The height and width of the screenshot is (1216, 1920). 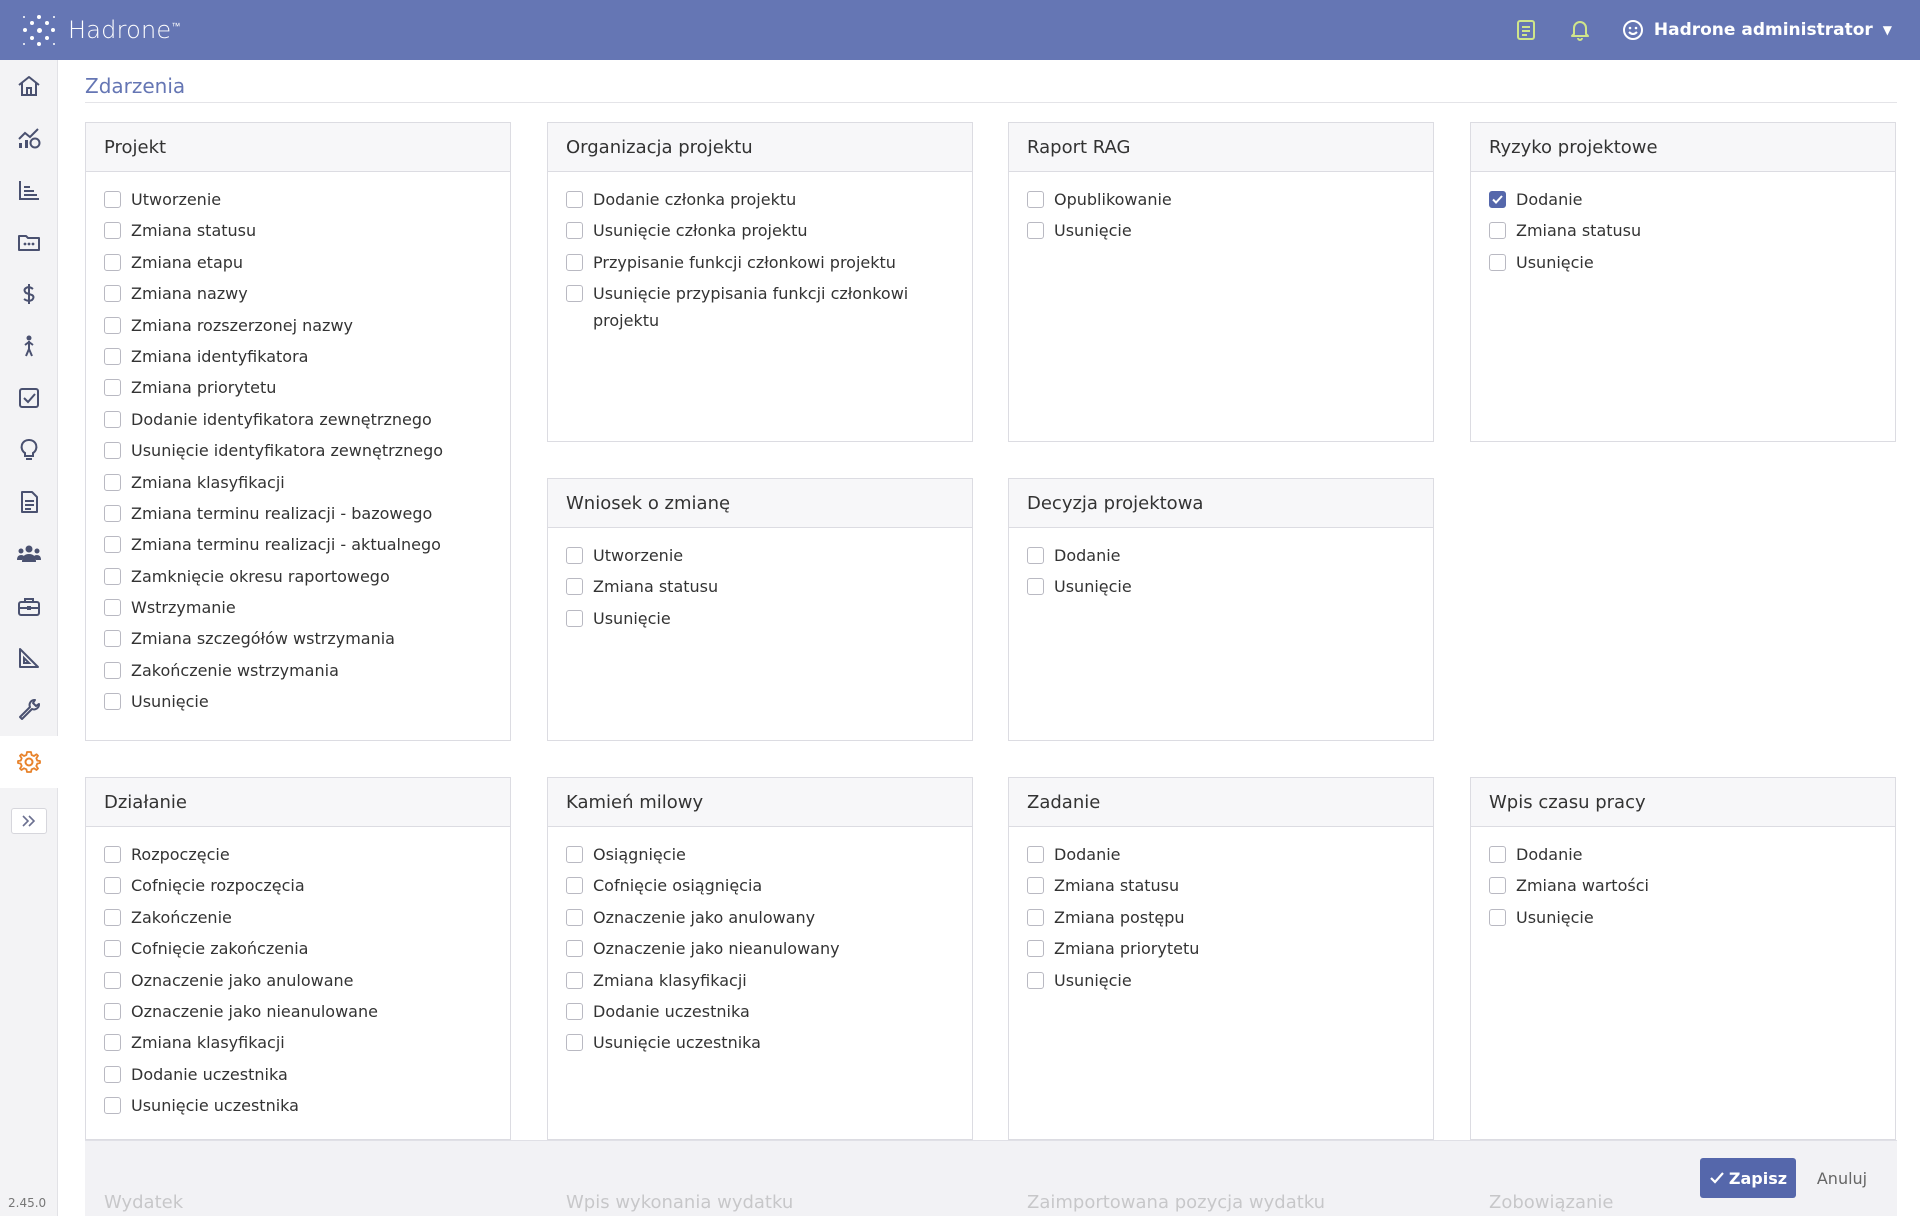 What do you see at coordinates (29, 138) in the screenshot?
I see `nav-analytics` at bounding box center [29, 138].